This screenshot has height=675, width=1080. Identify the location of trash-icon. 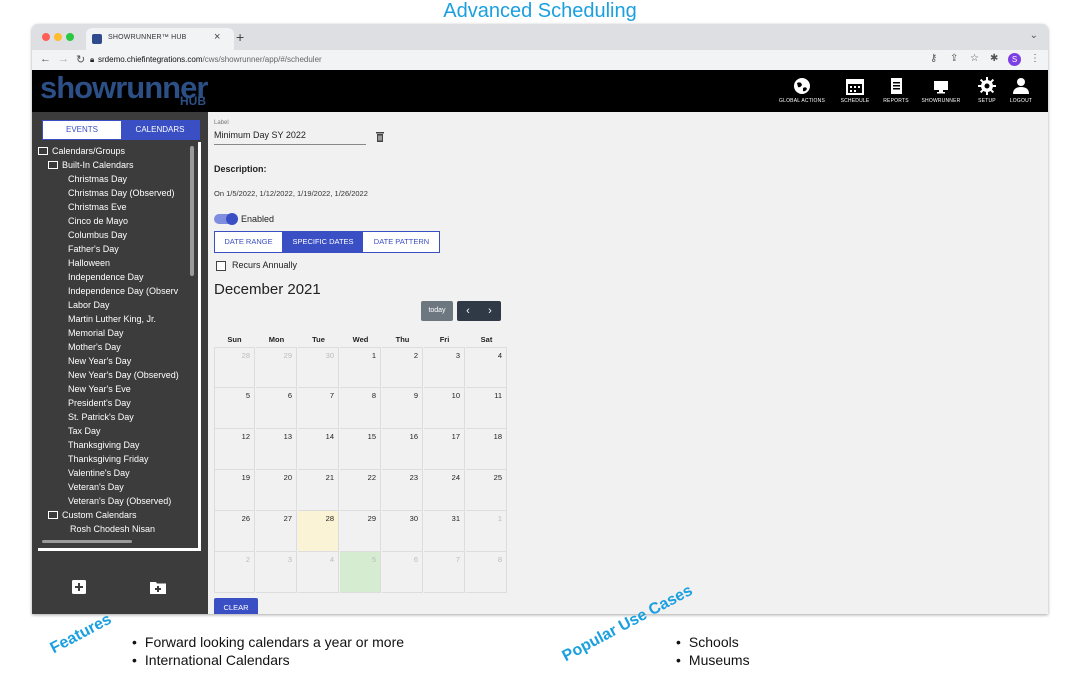
(380, 137).